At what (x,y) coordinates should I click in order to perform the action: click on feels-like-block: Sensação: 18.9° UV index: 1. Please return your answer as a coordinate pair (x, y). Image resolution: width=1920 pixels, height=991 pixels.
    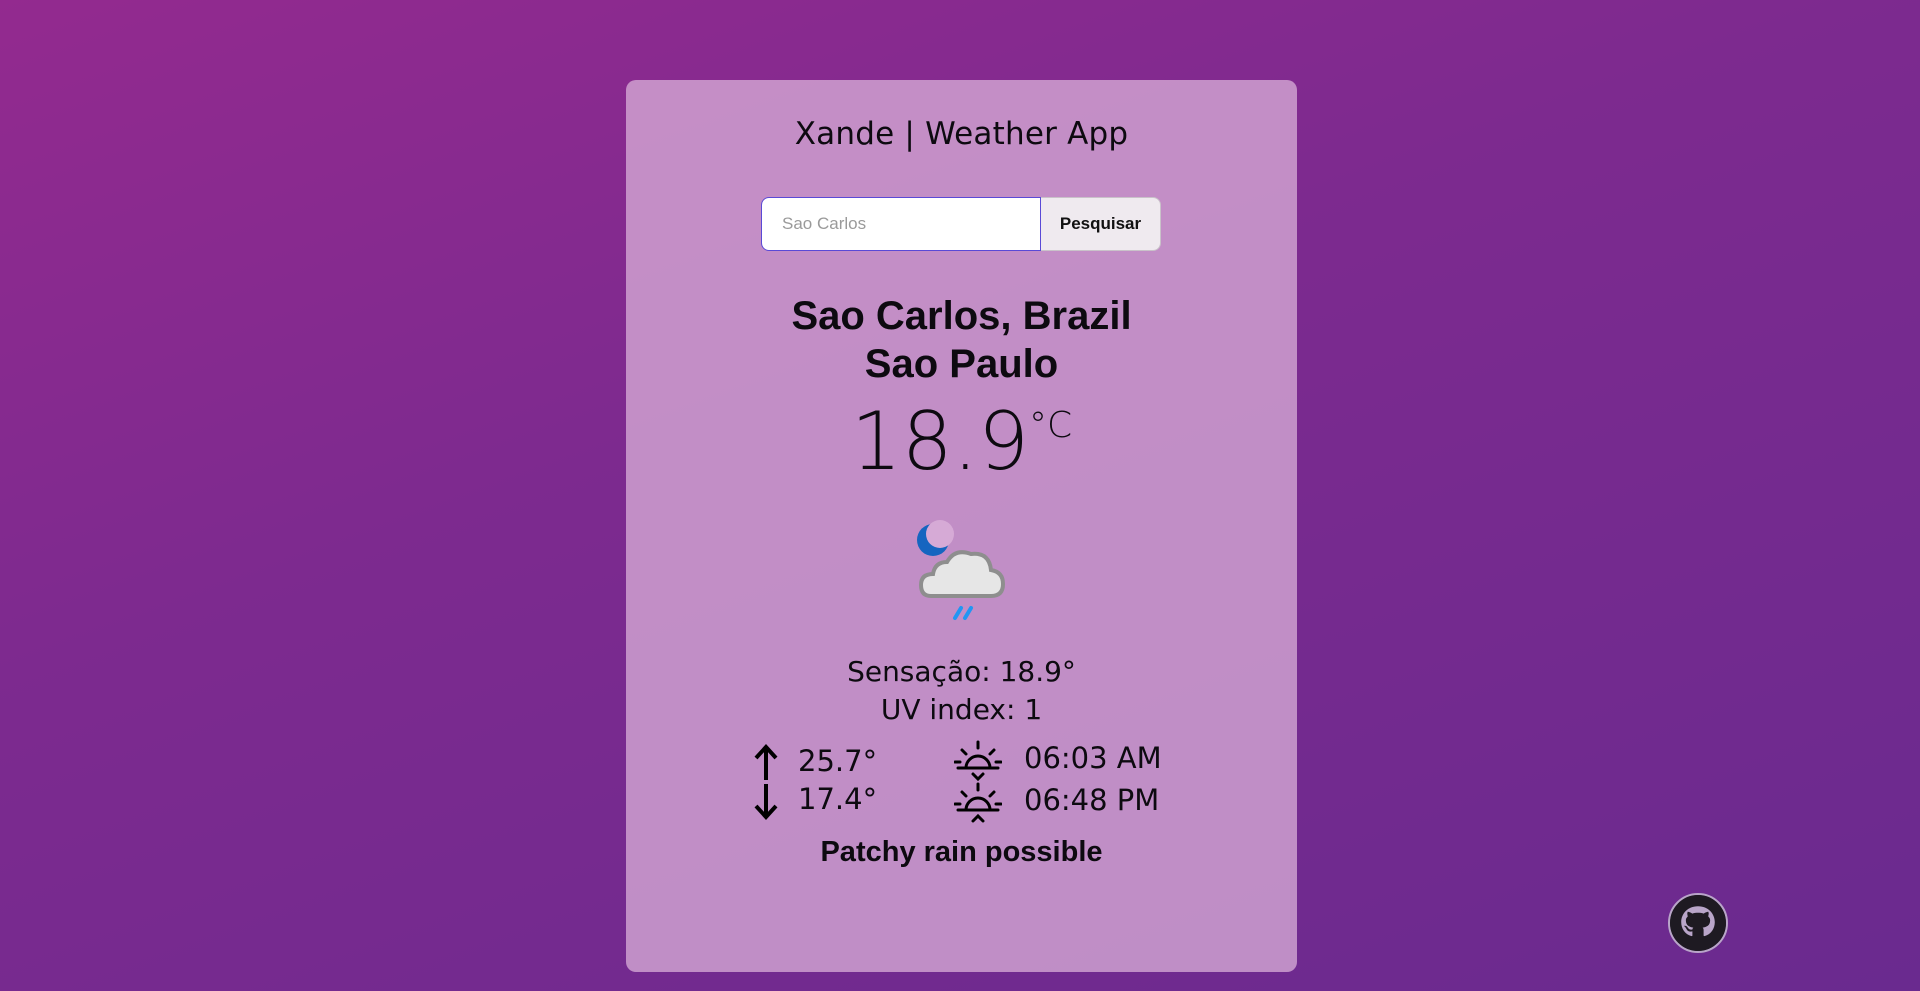
    Looking at the image, I should click on (961, 691).